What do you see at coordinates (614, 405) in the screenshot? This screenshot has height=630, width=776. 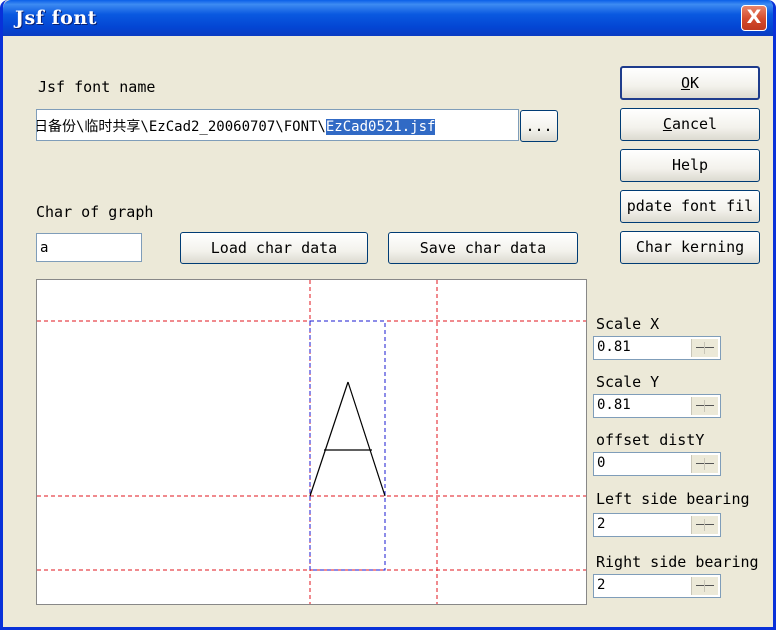 I see `scale-y-value: 0.81` at bounding box center [614, 405].